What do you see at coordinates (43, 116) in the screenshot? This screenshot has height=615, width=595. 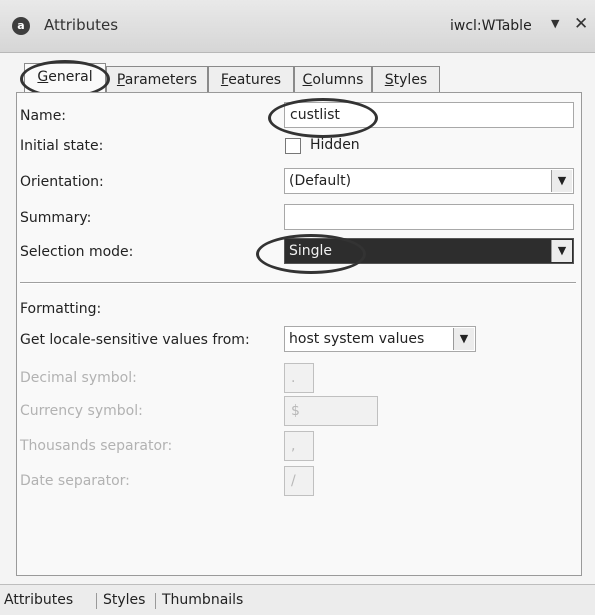 I see `name-label: Name:` at bounding box center [43, 116].